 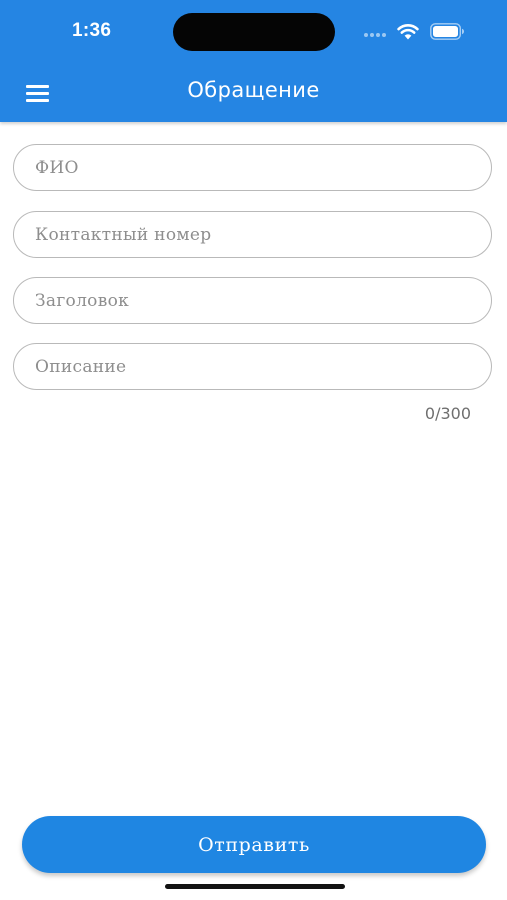 I want to click on contact-number-input, so click(x=252, y=234).